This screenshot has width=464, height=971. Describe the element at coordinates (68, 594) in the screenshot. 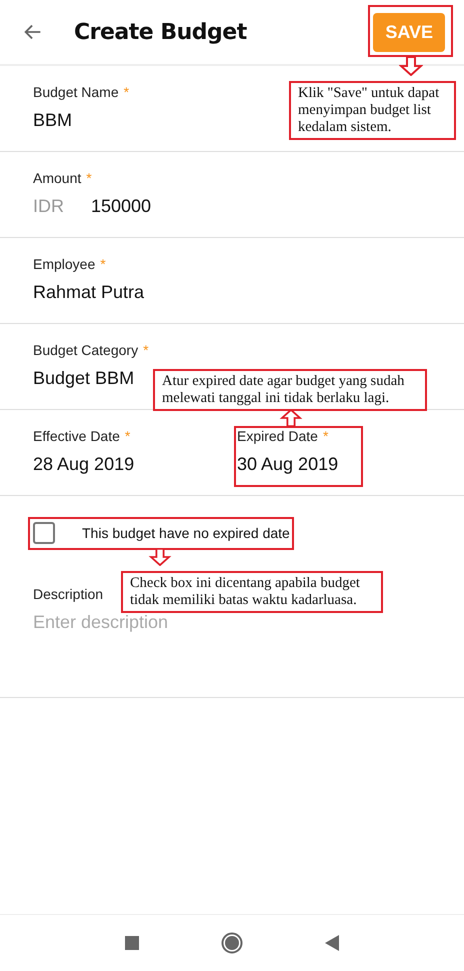

I see `field-label: Description` at that location.